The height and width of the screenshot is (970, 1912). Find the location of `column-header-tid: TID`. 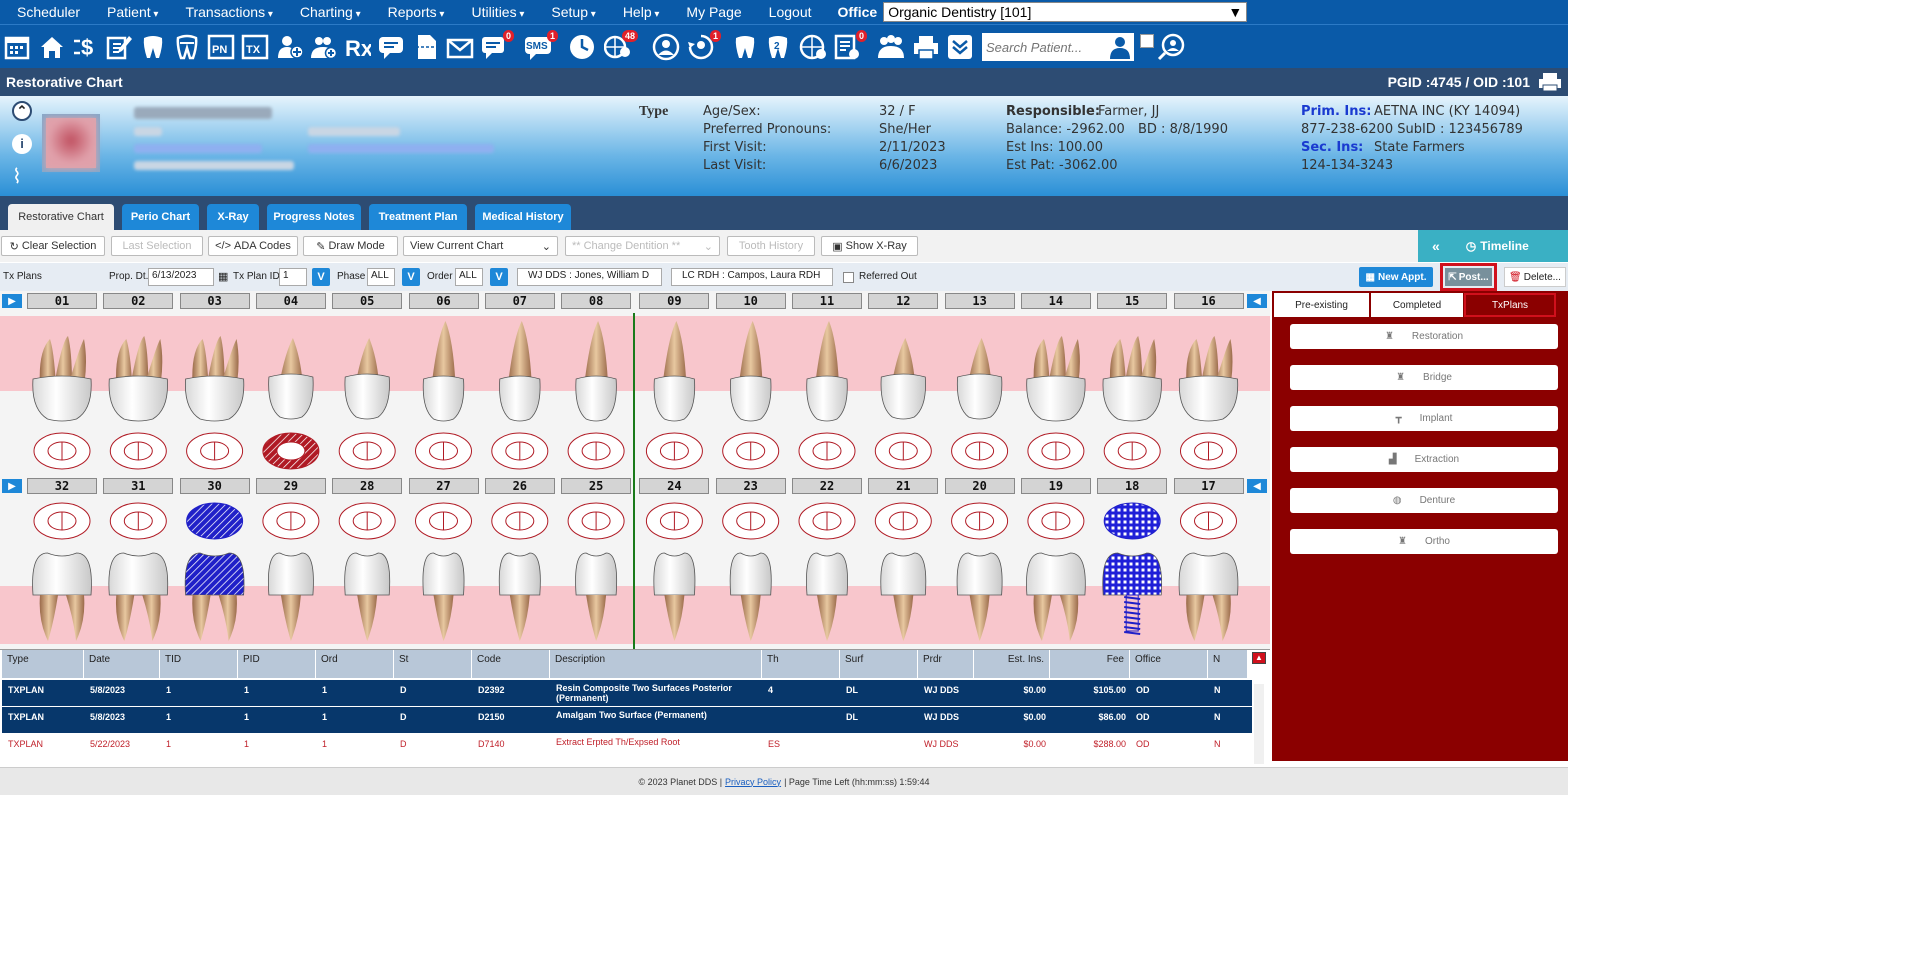

column-header-tid: TID is located at coordinates (199, 664).